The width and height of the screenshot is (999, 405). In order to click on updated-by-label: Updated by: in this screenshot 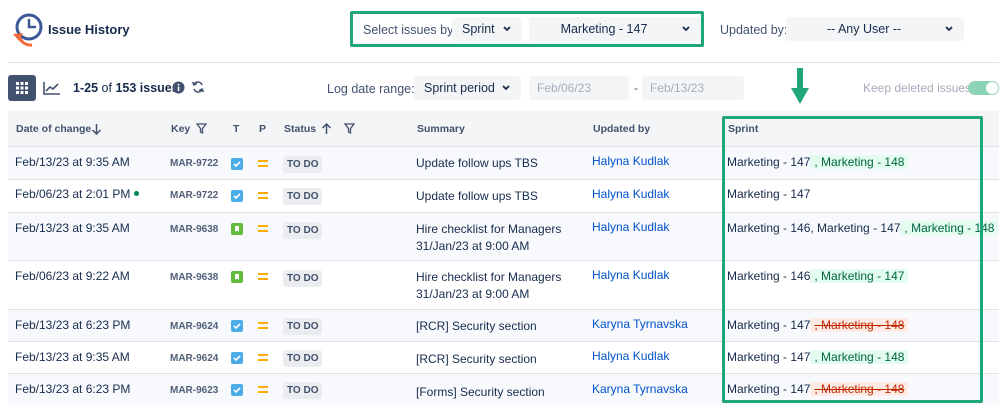, I will do `click(754, 30)`.